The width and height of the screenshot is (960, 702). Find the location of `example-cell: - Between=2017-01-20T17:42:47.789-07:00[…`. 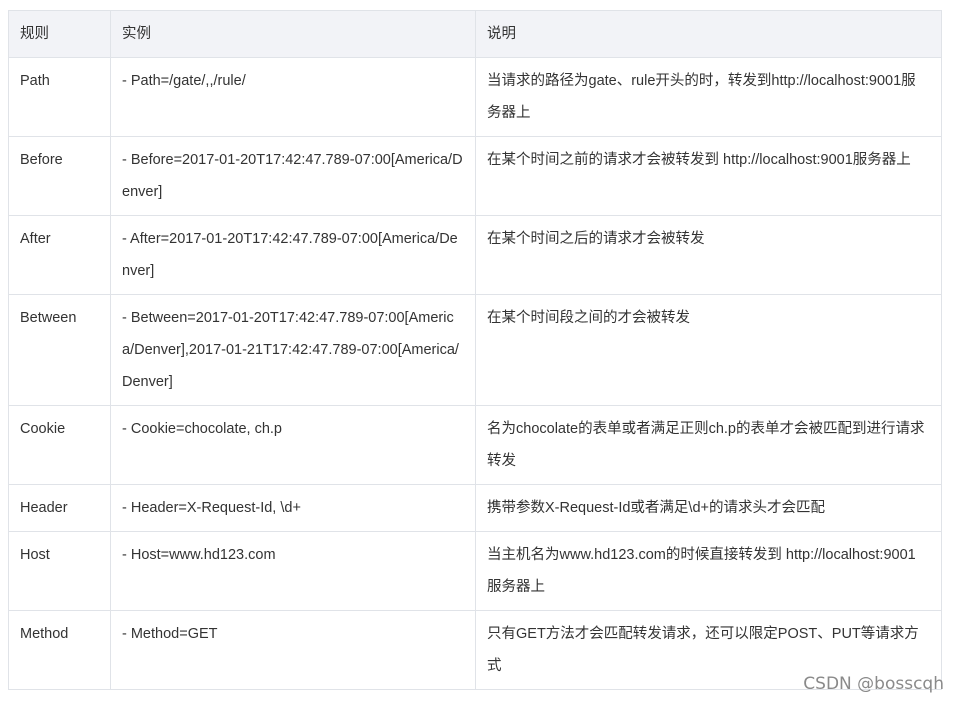

example-cell: - Between=2017-01-20T17:42:47.789-07:00[… is located at coordinates (293, 350).